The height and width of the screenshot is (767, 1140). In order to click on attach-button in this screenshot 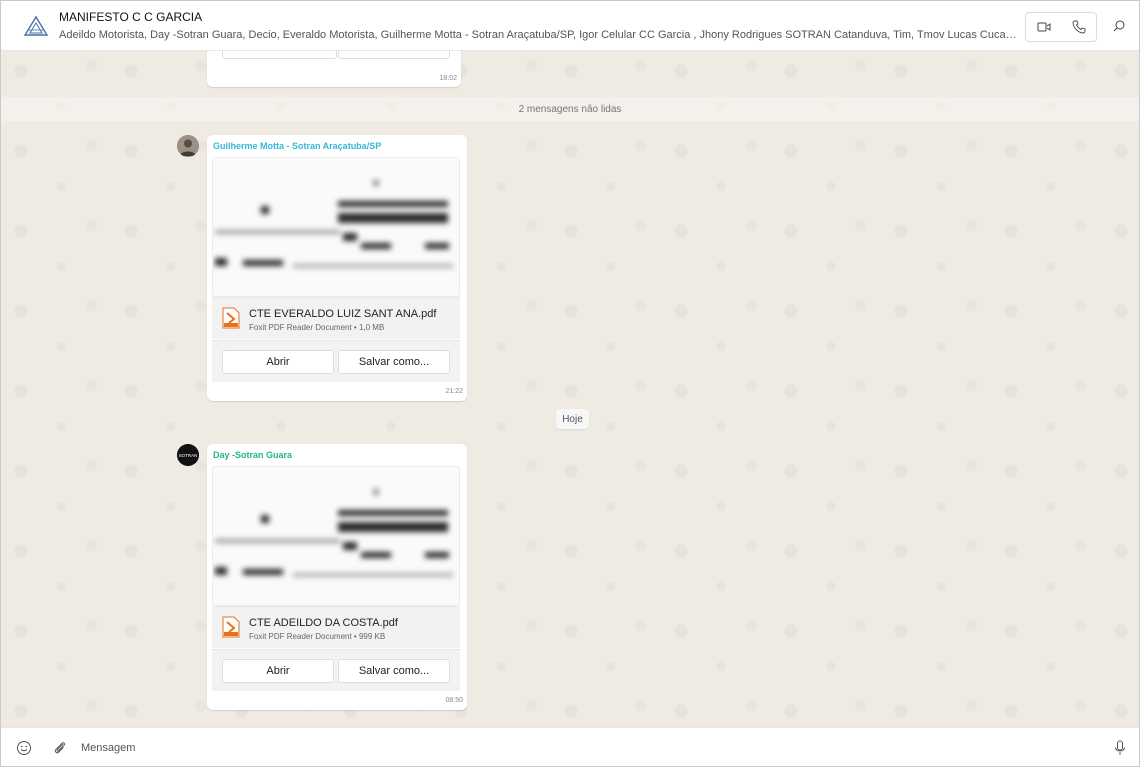, I will do `click(60, 748)`.